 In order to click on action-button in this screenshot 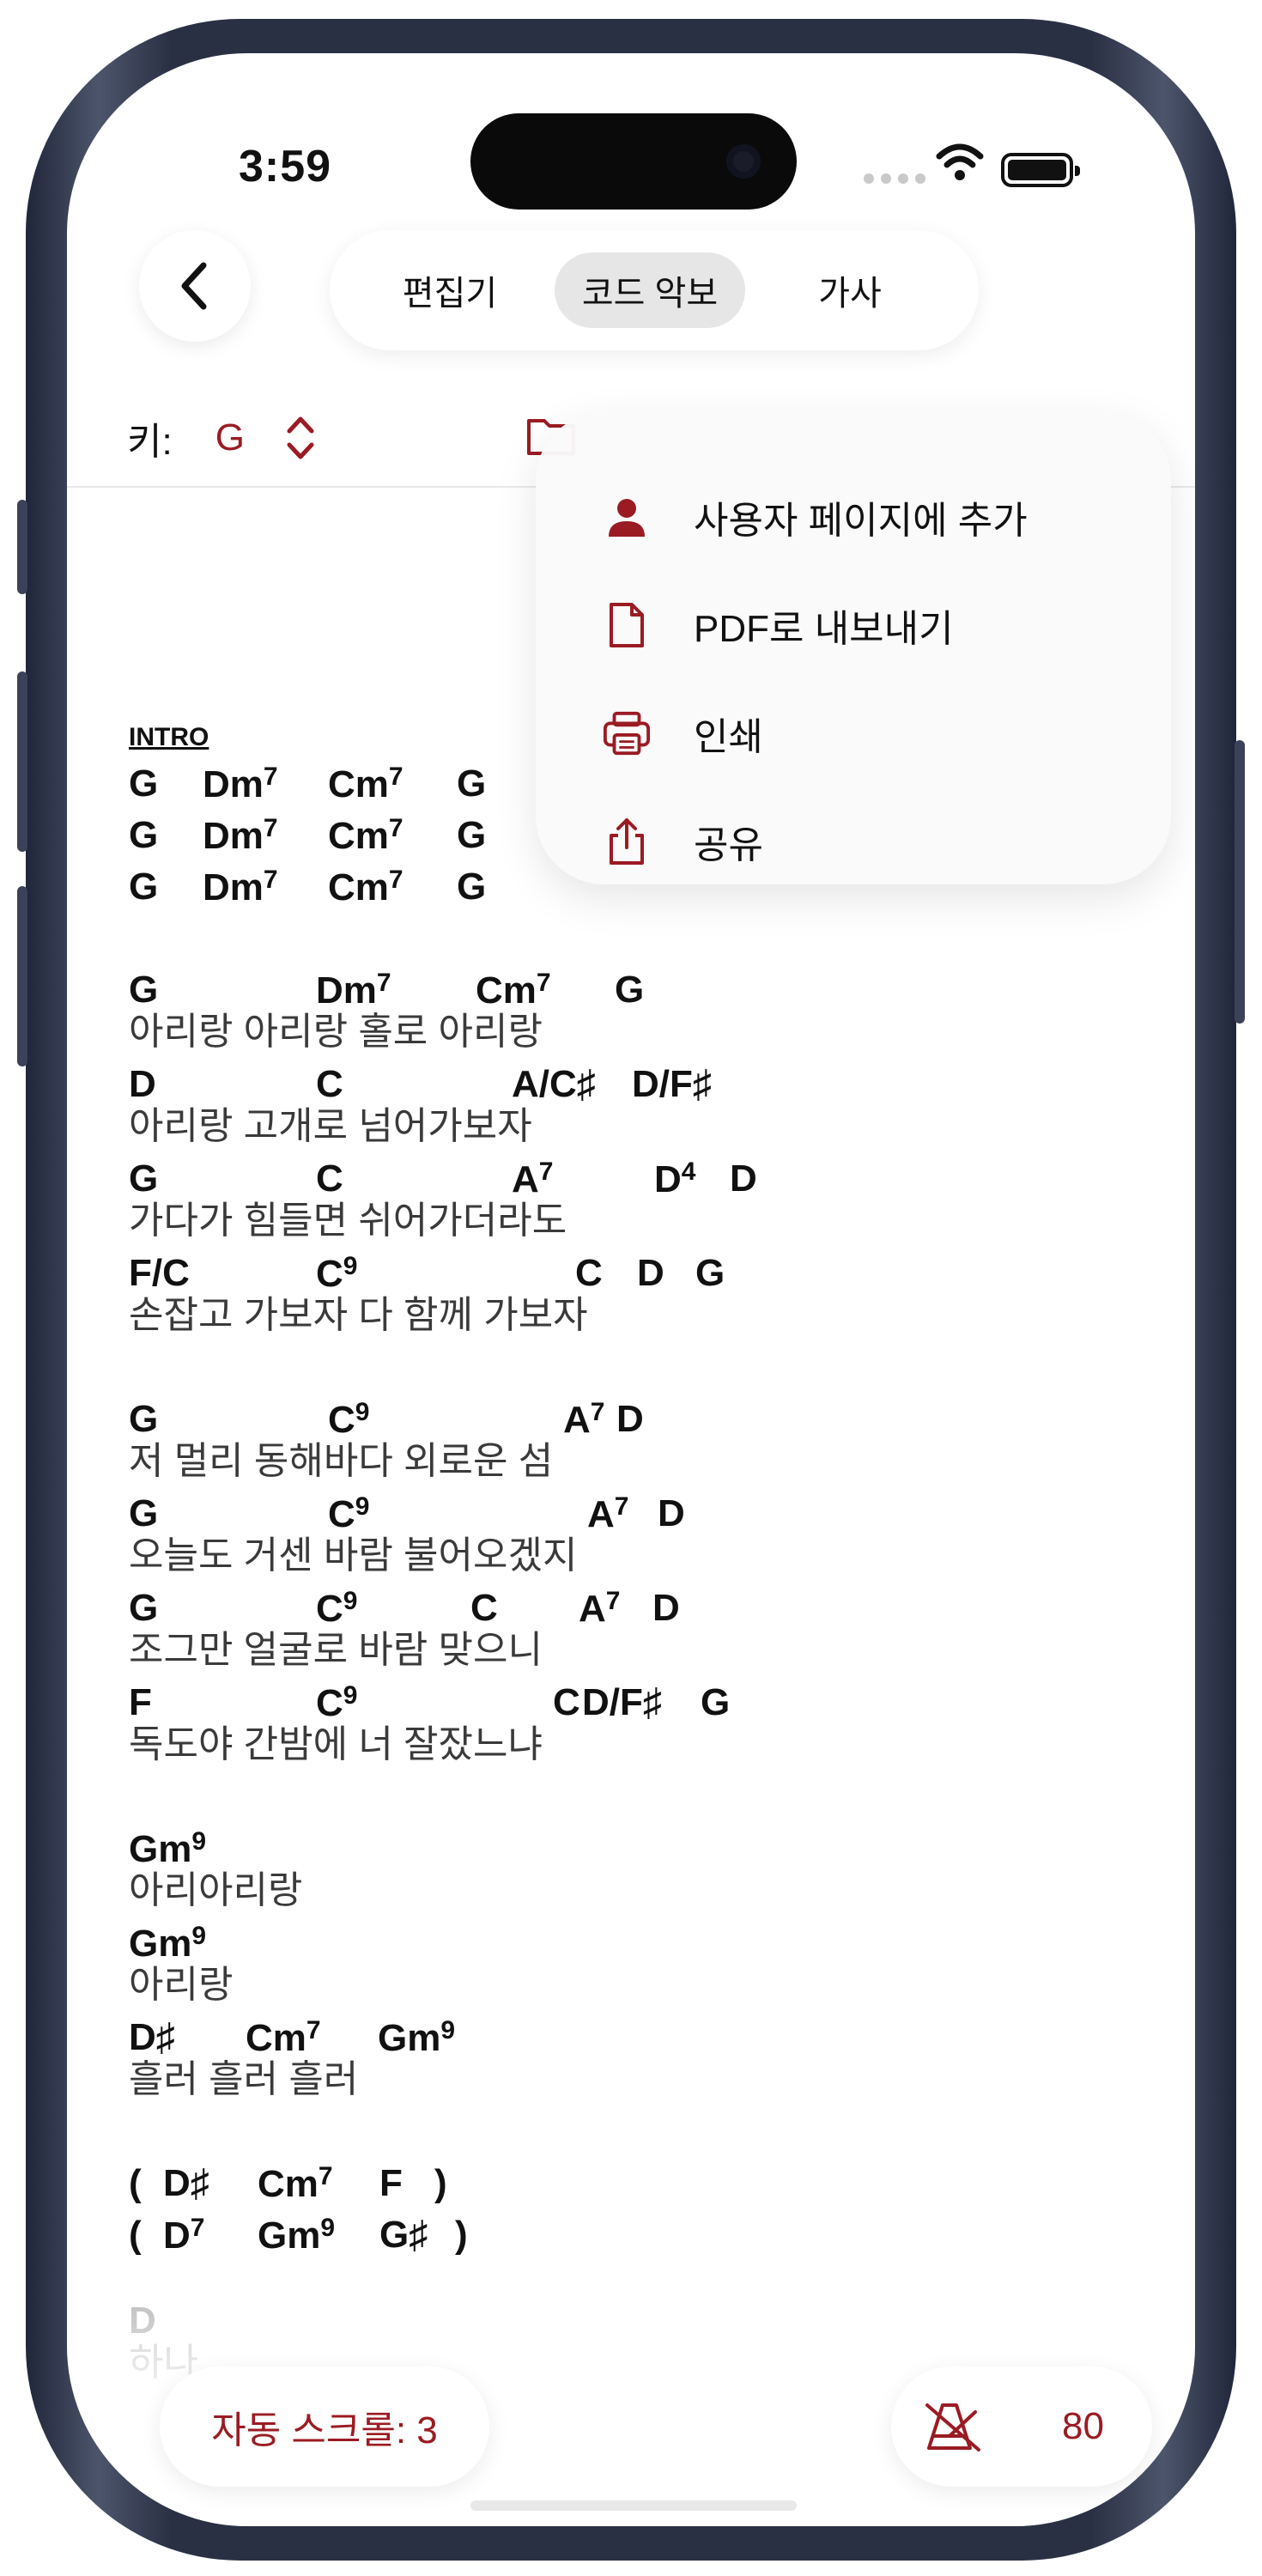, I will do `click(22, 547)`.